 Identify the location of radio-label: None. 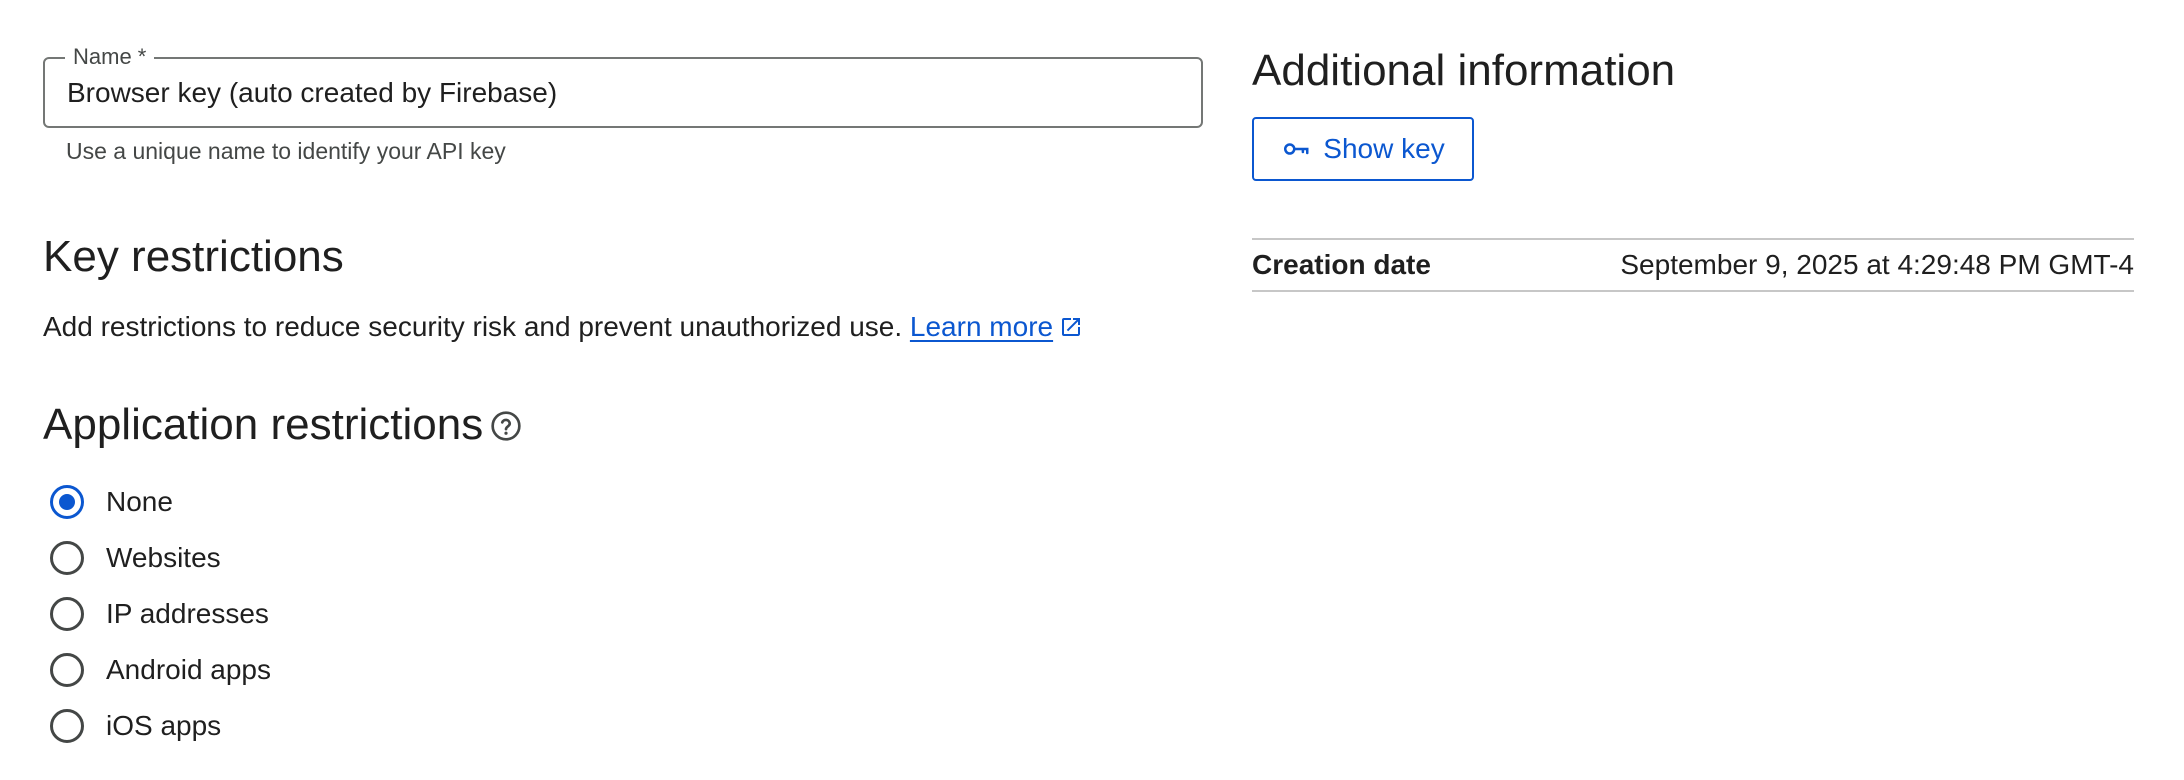
(139, 501).